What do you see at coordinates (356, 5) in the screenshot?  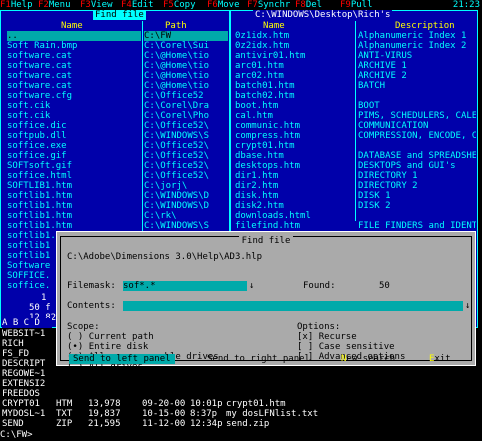 I see `fkey-f9: F9Pull` at bounding box center [356, 5].